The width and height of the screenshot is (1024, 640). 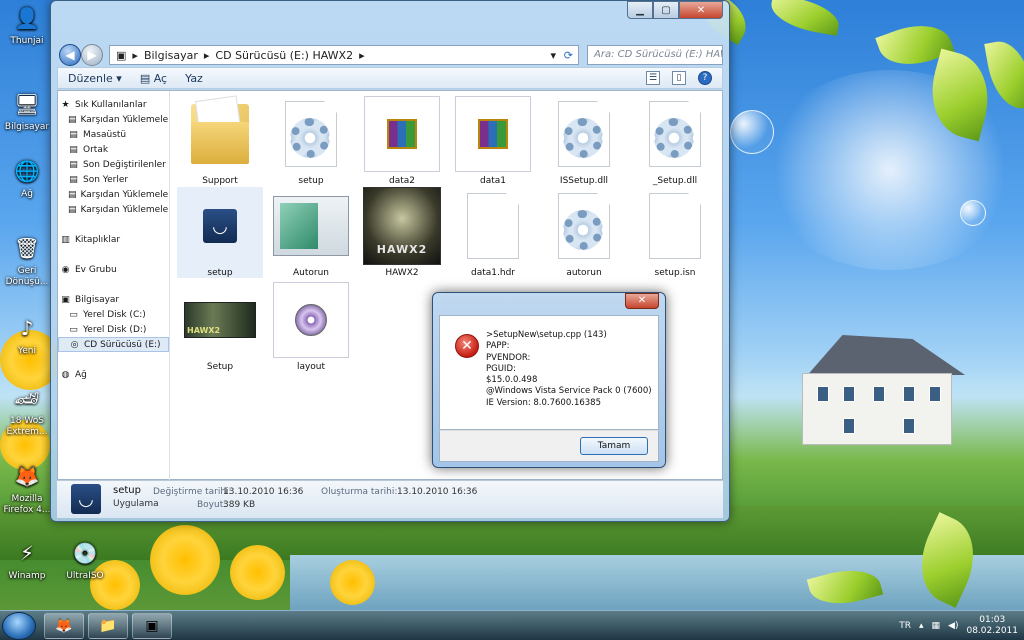 I want to click on breadcrumb-item-computer: Bilgisayar, so click(x=171, y=55).